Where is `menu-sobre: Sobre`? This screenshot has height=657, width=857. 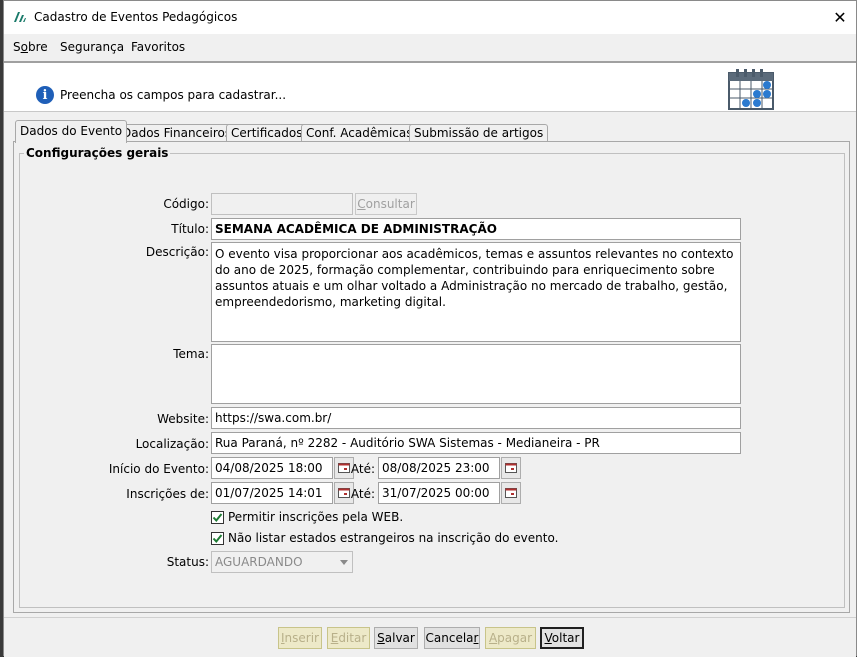
menu-sobre: Sobre is located at coordinates (30, 47).